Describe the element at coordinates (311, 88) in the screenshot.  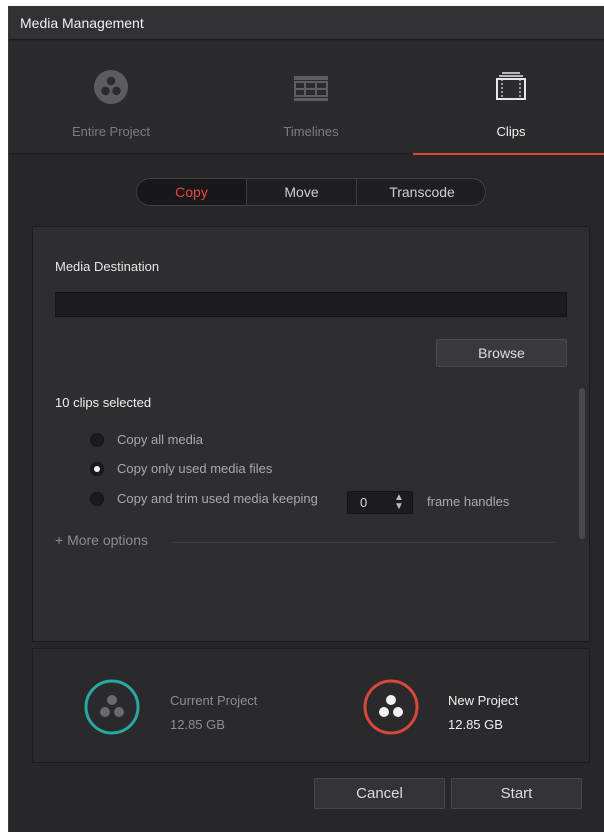
I see `timeline-icon` at that location.